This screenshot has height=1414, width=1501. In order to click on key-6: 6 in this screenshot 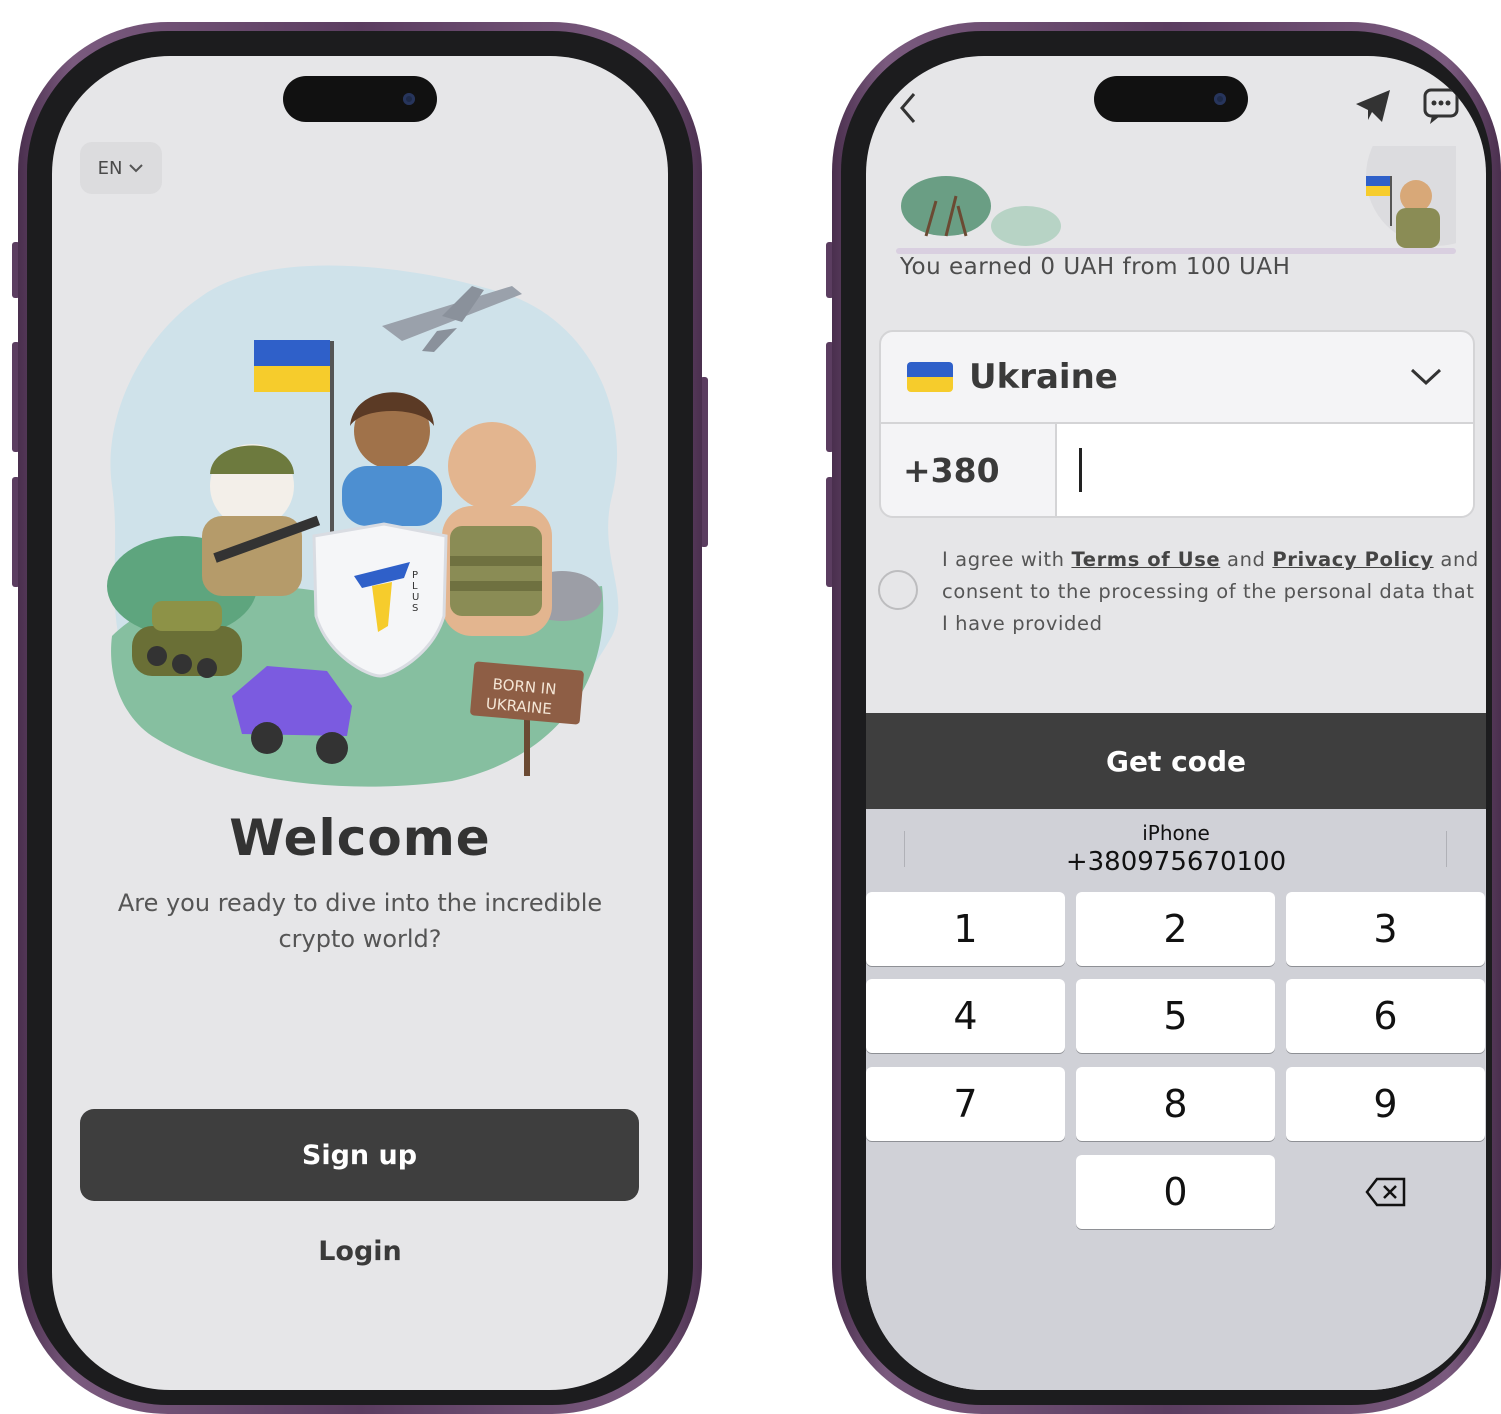, I will do `click(1385, 1016)`.